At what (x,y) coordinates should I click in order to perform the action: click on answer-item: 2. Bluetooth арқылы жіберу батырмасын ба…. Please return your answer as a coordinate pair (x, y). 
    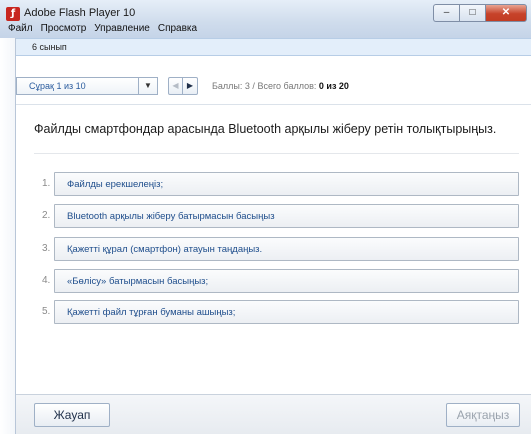
    Looking at the image, I should click on (276, 216).